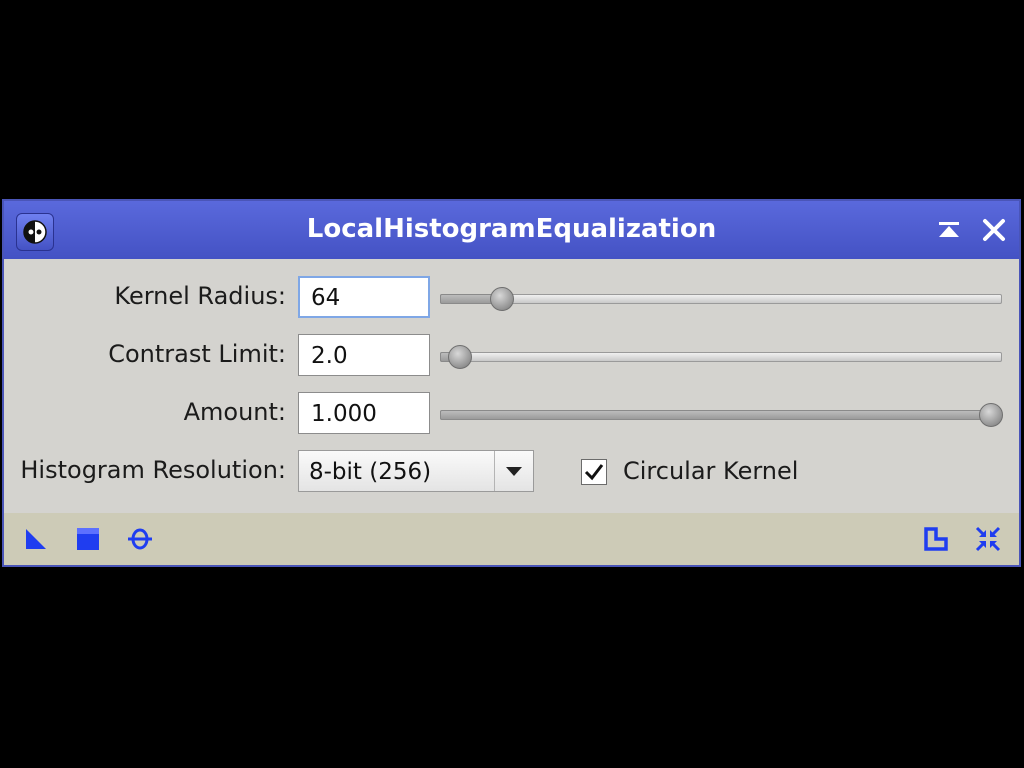  I want to click on histogram-resolution-label: Histogram Resolution:, so click(153, 470).